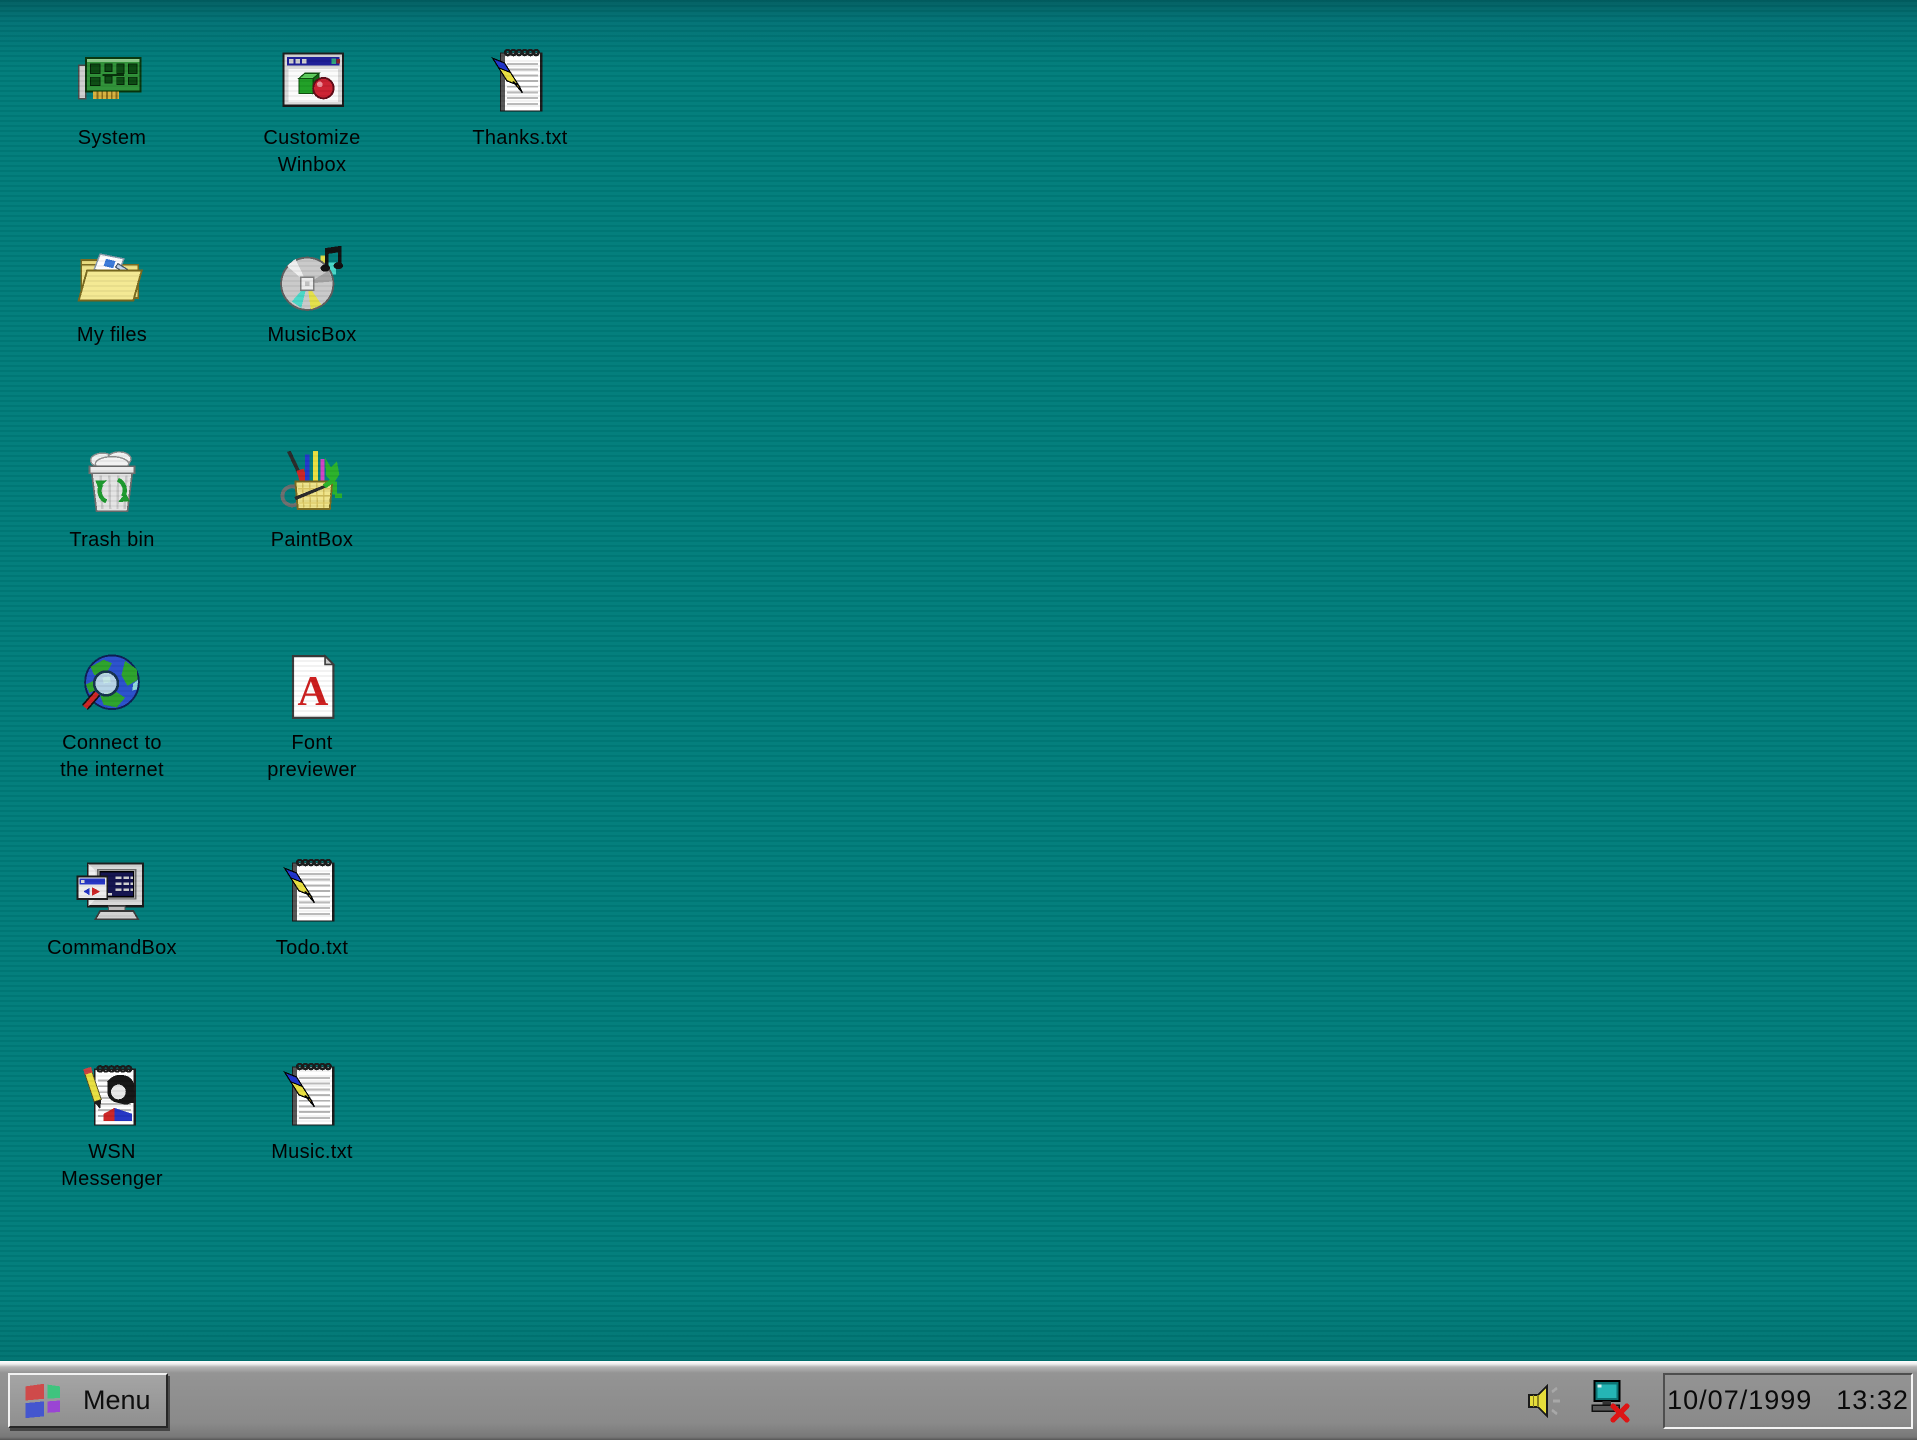 This screenshot has height=1440, width=1917. I want to click on system-tray, so click(1579, 1401).